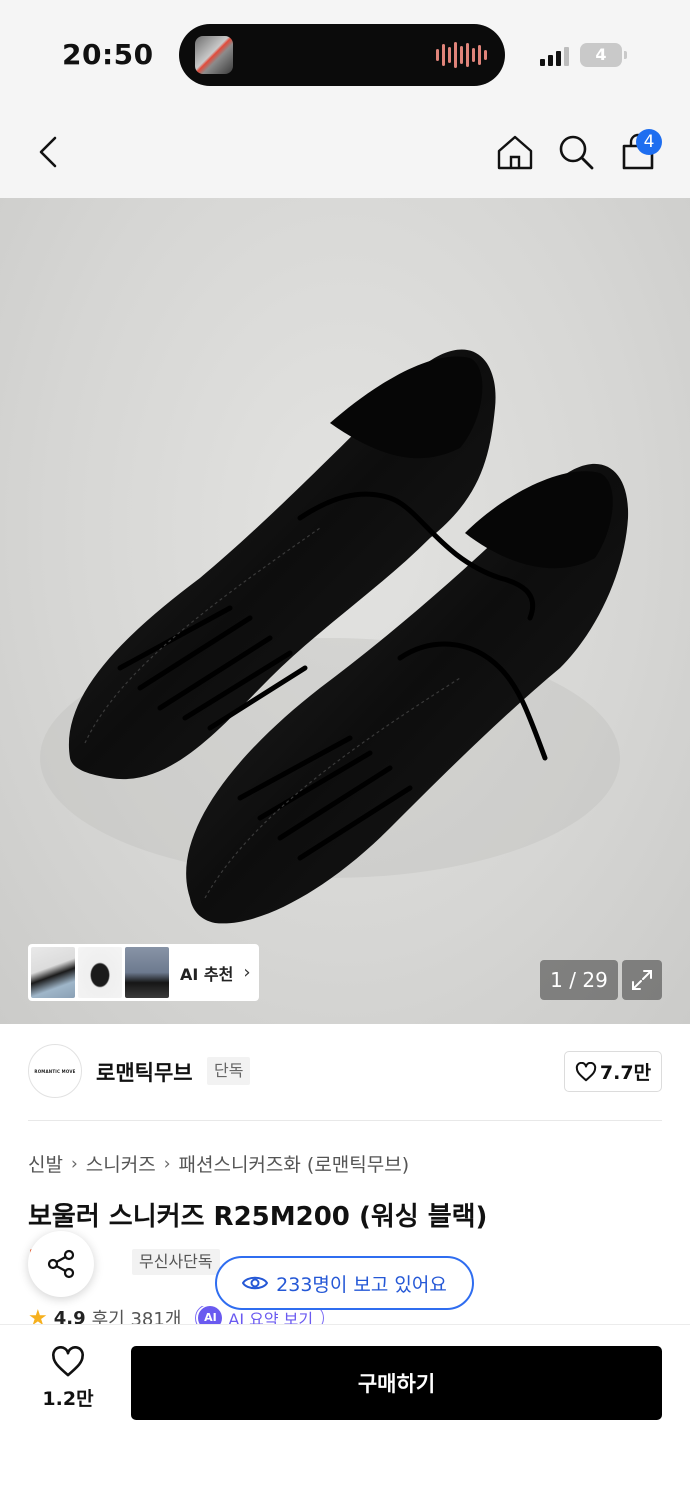 The image size is (690, 1500). Describe the element at coordinates (342, 55) in the screenshot. I see `dynamic-island` at that location.